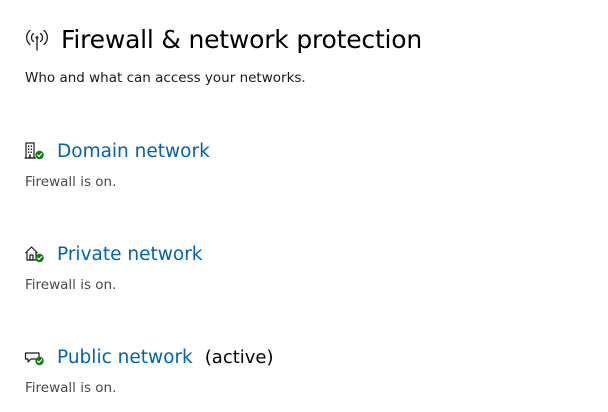  What do you see at coordinates (239, 357) in the screenshot?
I see `active-network-badge: (active)` at bounding box center [239, 357].